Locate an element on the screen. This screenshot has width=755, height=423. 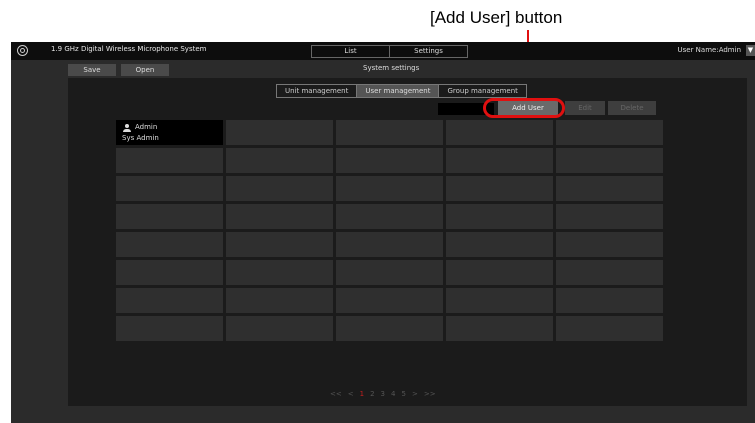
tab-group-management: Group management is located at coordinates (481, 91).